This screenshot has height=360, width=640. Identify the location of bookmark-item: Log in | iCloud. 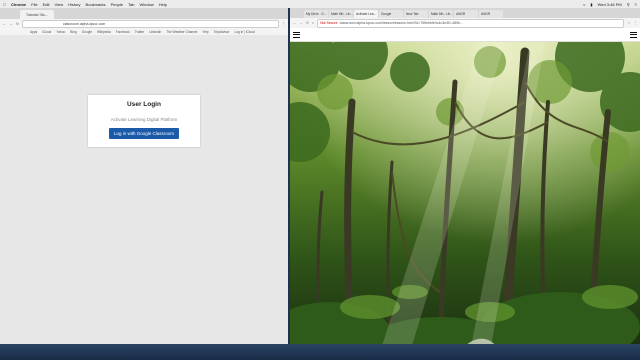
(244, 32).